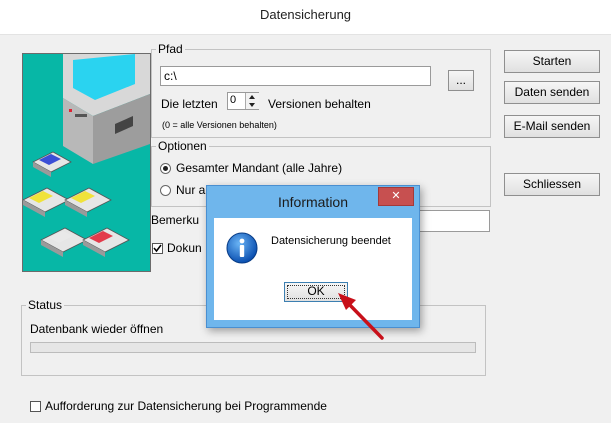 The image size is (611, 423). What do you see at coordinates (243, 101) in the screenshot?
I see `versions-stepper: 0` at bounding box center [243, 101].